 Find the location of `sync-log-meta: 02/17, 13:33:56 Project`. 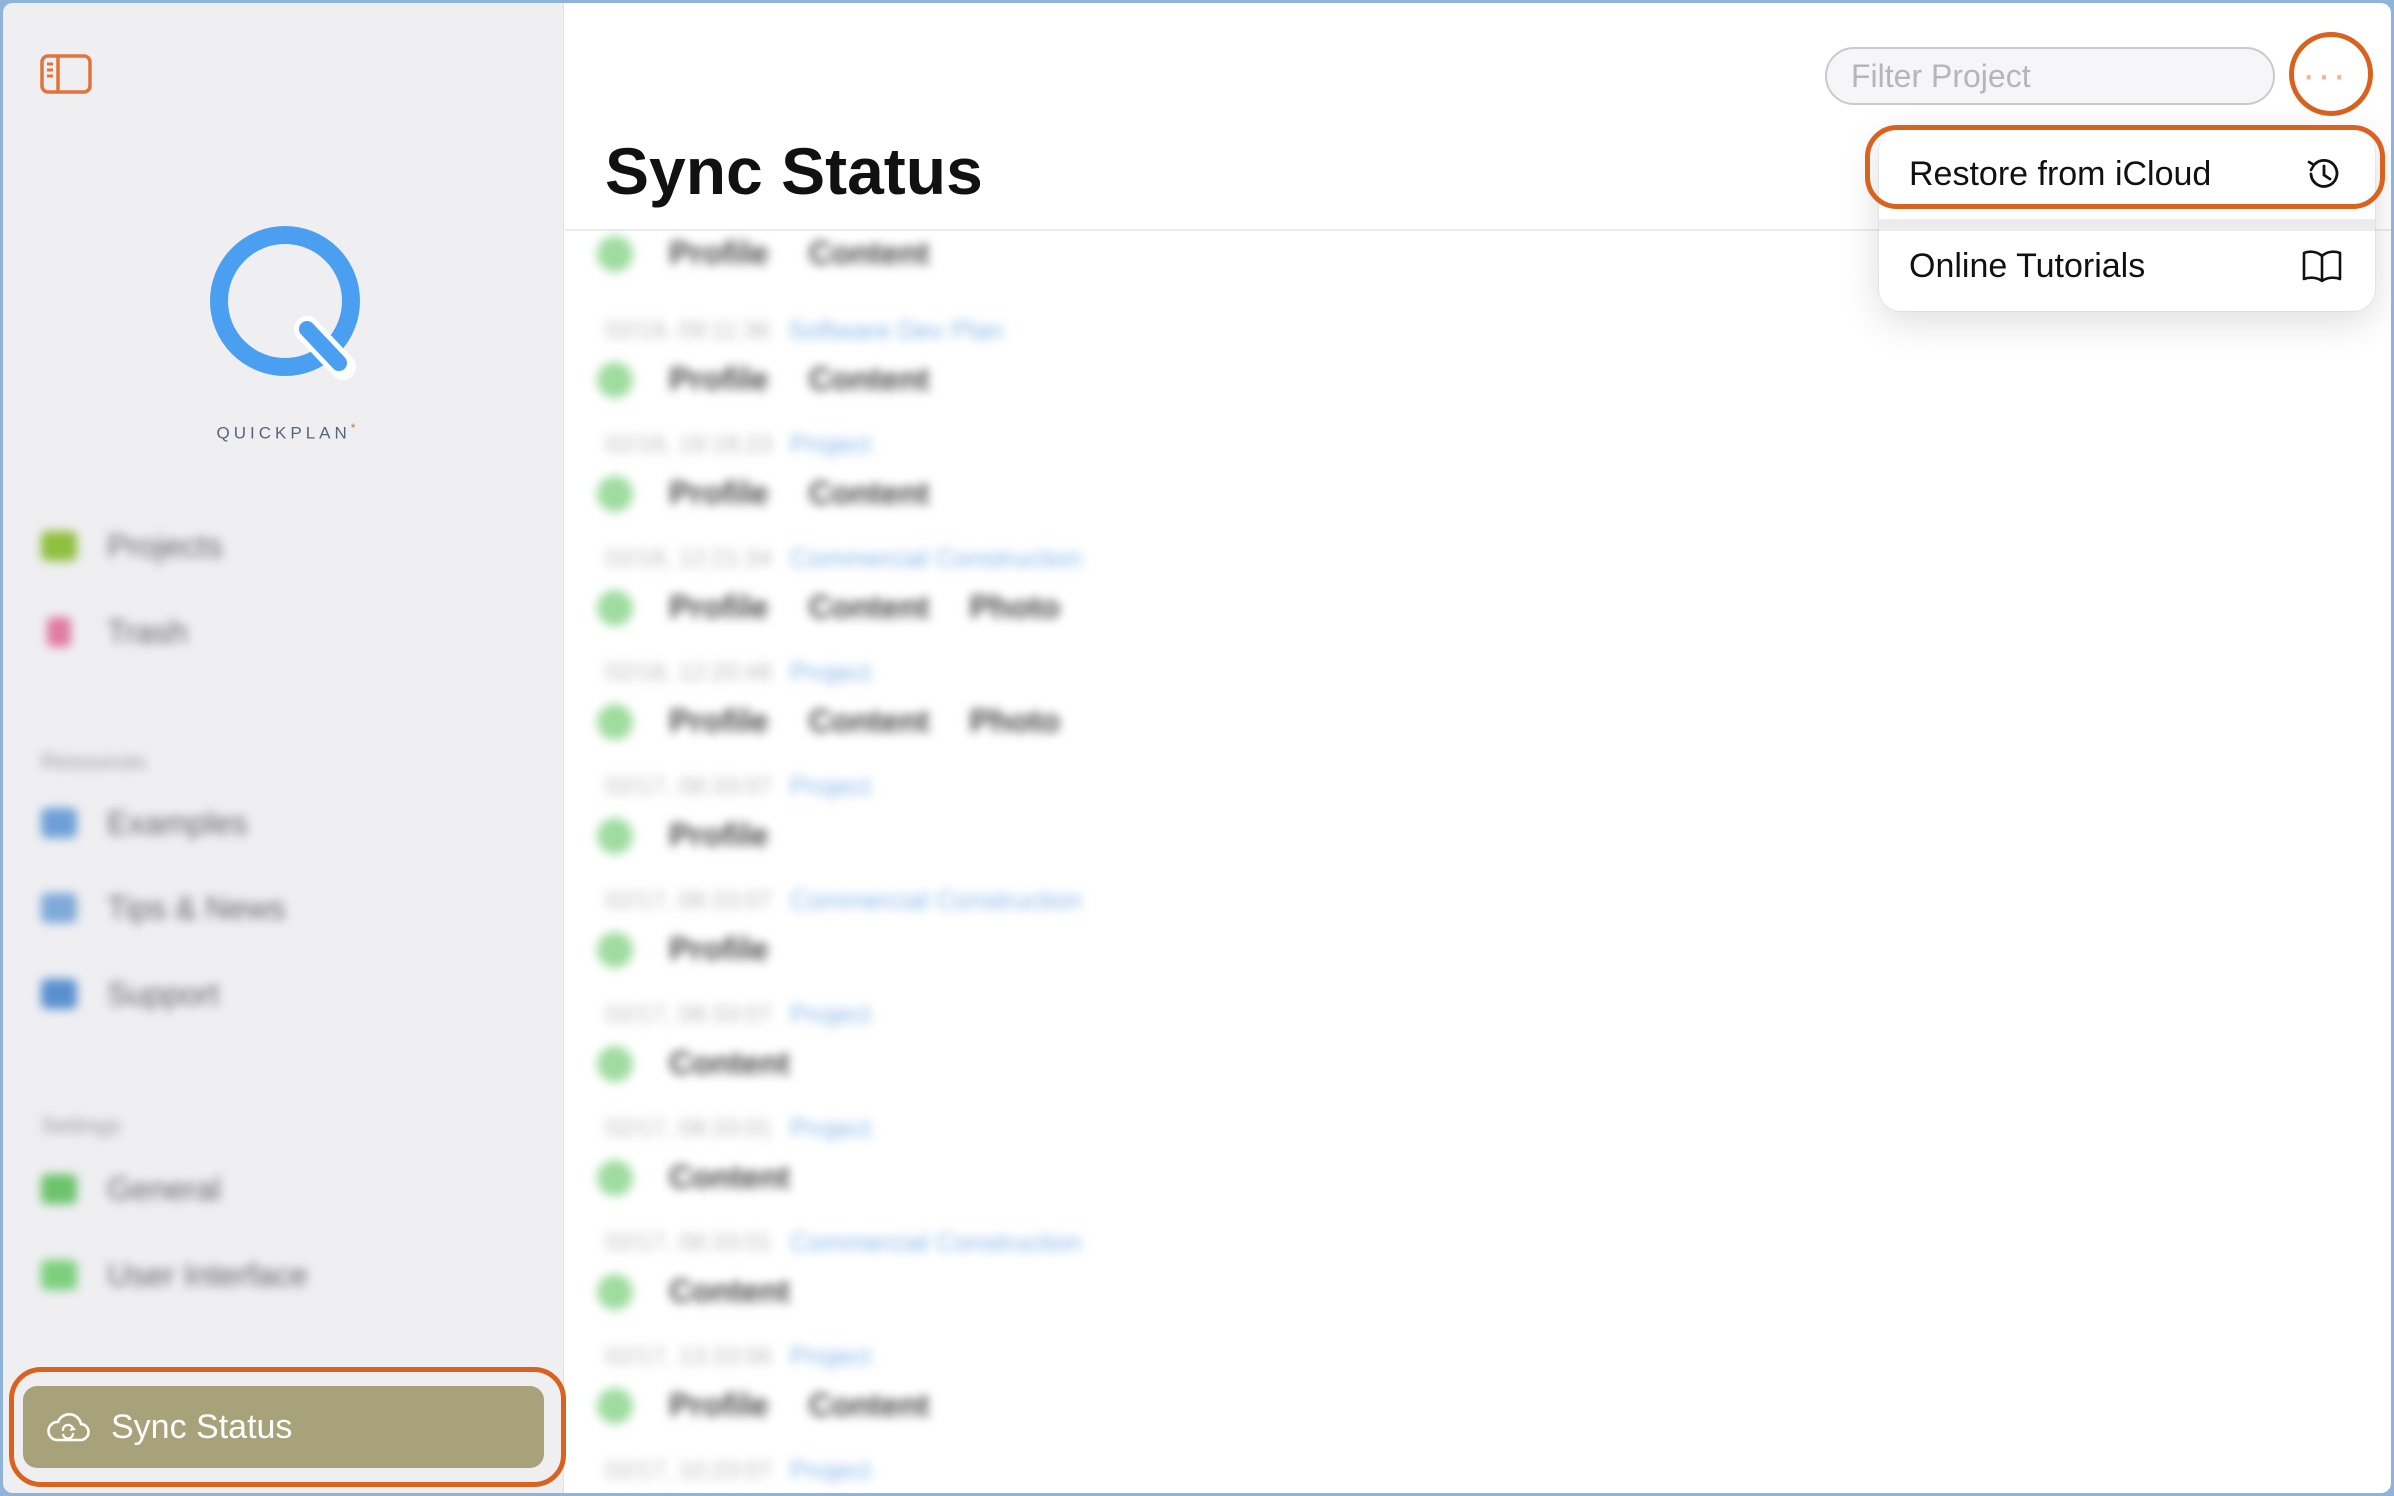

sync-log-meta: 02/17, 13:33:56 Project is located at coordinates (738, 1356).